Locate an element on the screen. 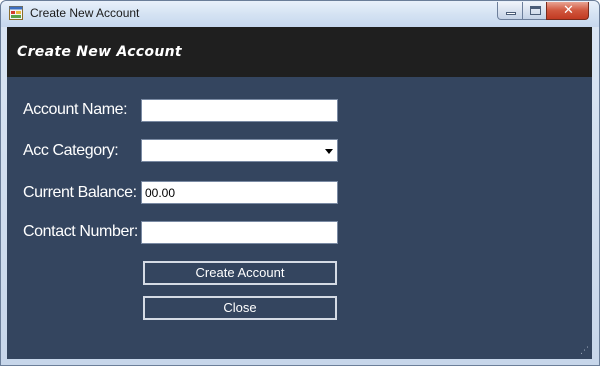  application-icon is located at coordinates (16, 13).